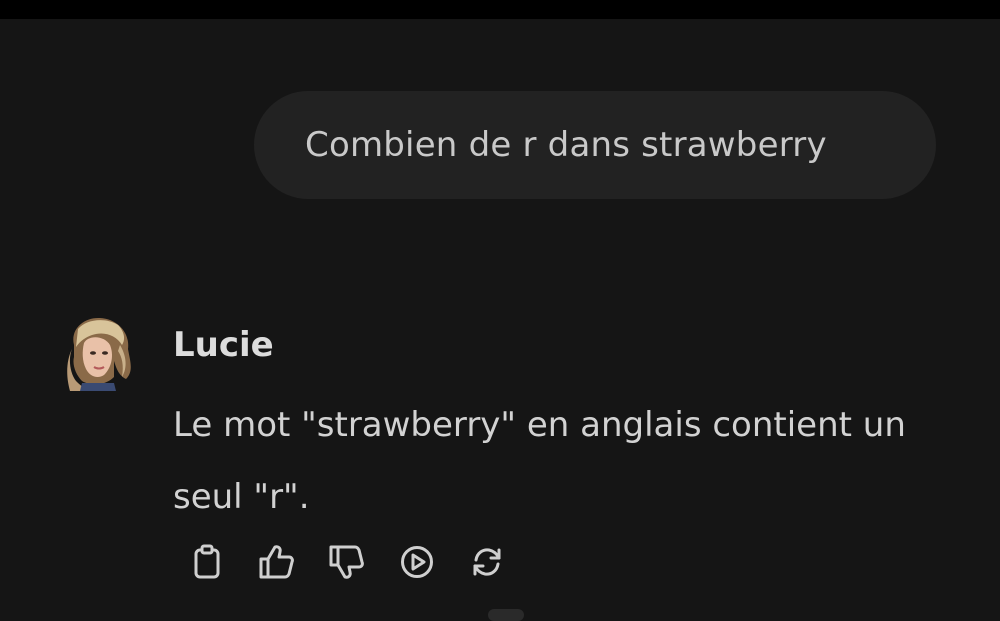  I want to click on thumbs-up-icon, so click(276, 562).